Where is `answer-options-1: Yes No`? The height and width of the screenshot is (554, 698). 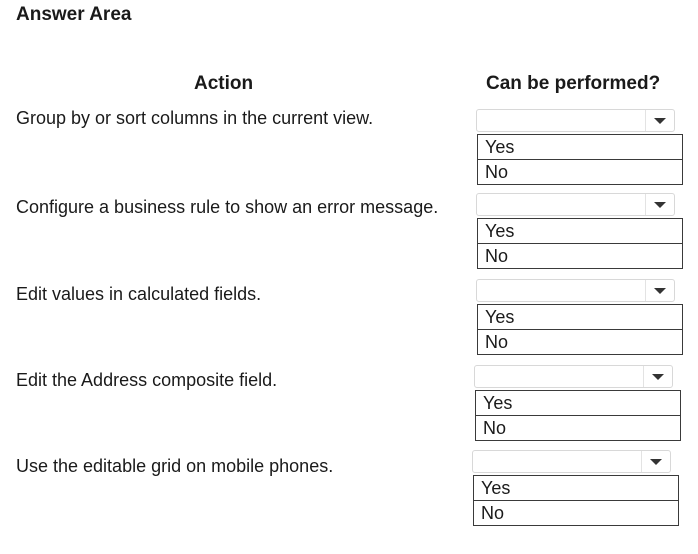
answer-options-1: Yes No is located at coordinates (580, 159).